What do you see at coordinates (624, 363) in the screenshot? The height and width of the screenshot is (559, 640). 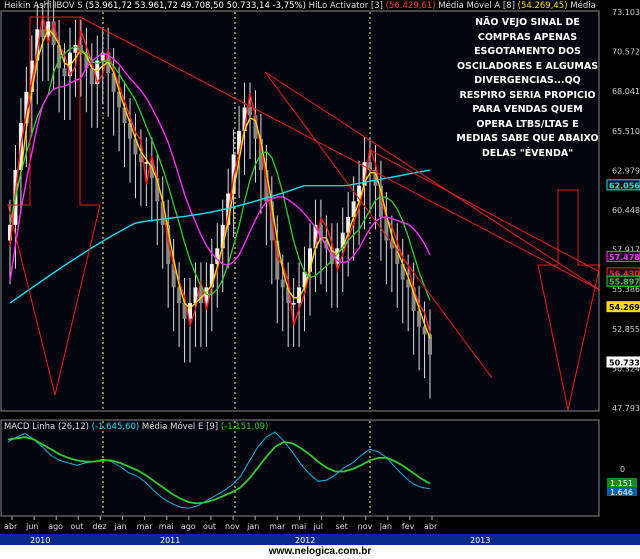 I see `value-tag: 50.733` at bounding box center [624, 363].